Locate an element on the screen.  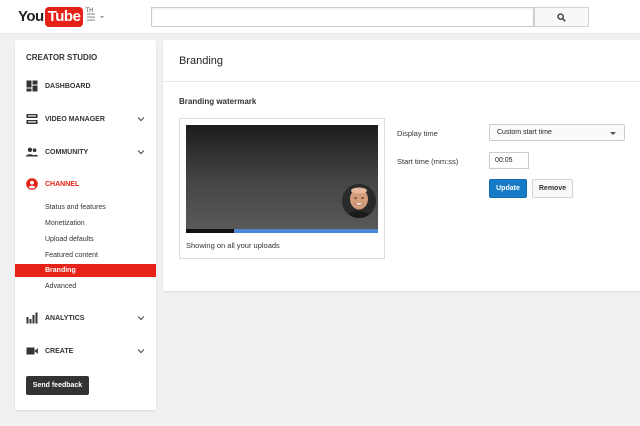
guide-menu-button is located at coordinates (95, 17).